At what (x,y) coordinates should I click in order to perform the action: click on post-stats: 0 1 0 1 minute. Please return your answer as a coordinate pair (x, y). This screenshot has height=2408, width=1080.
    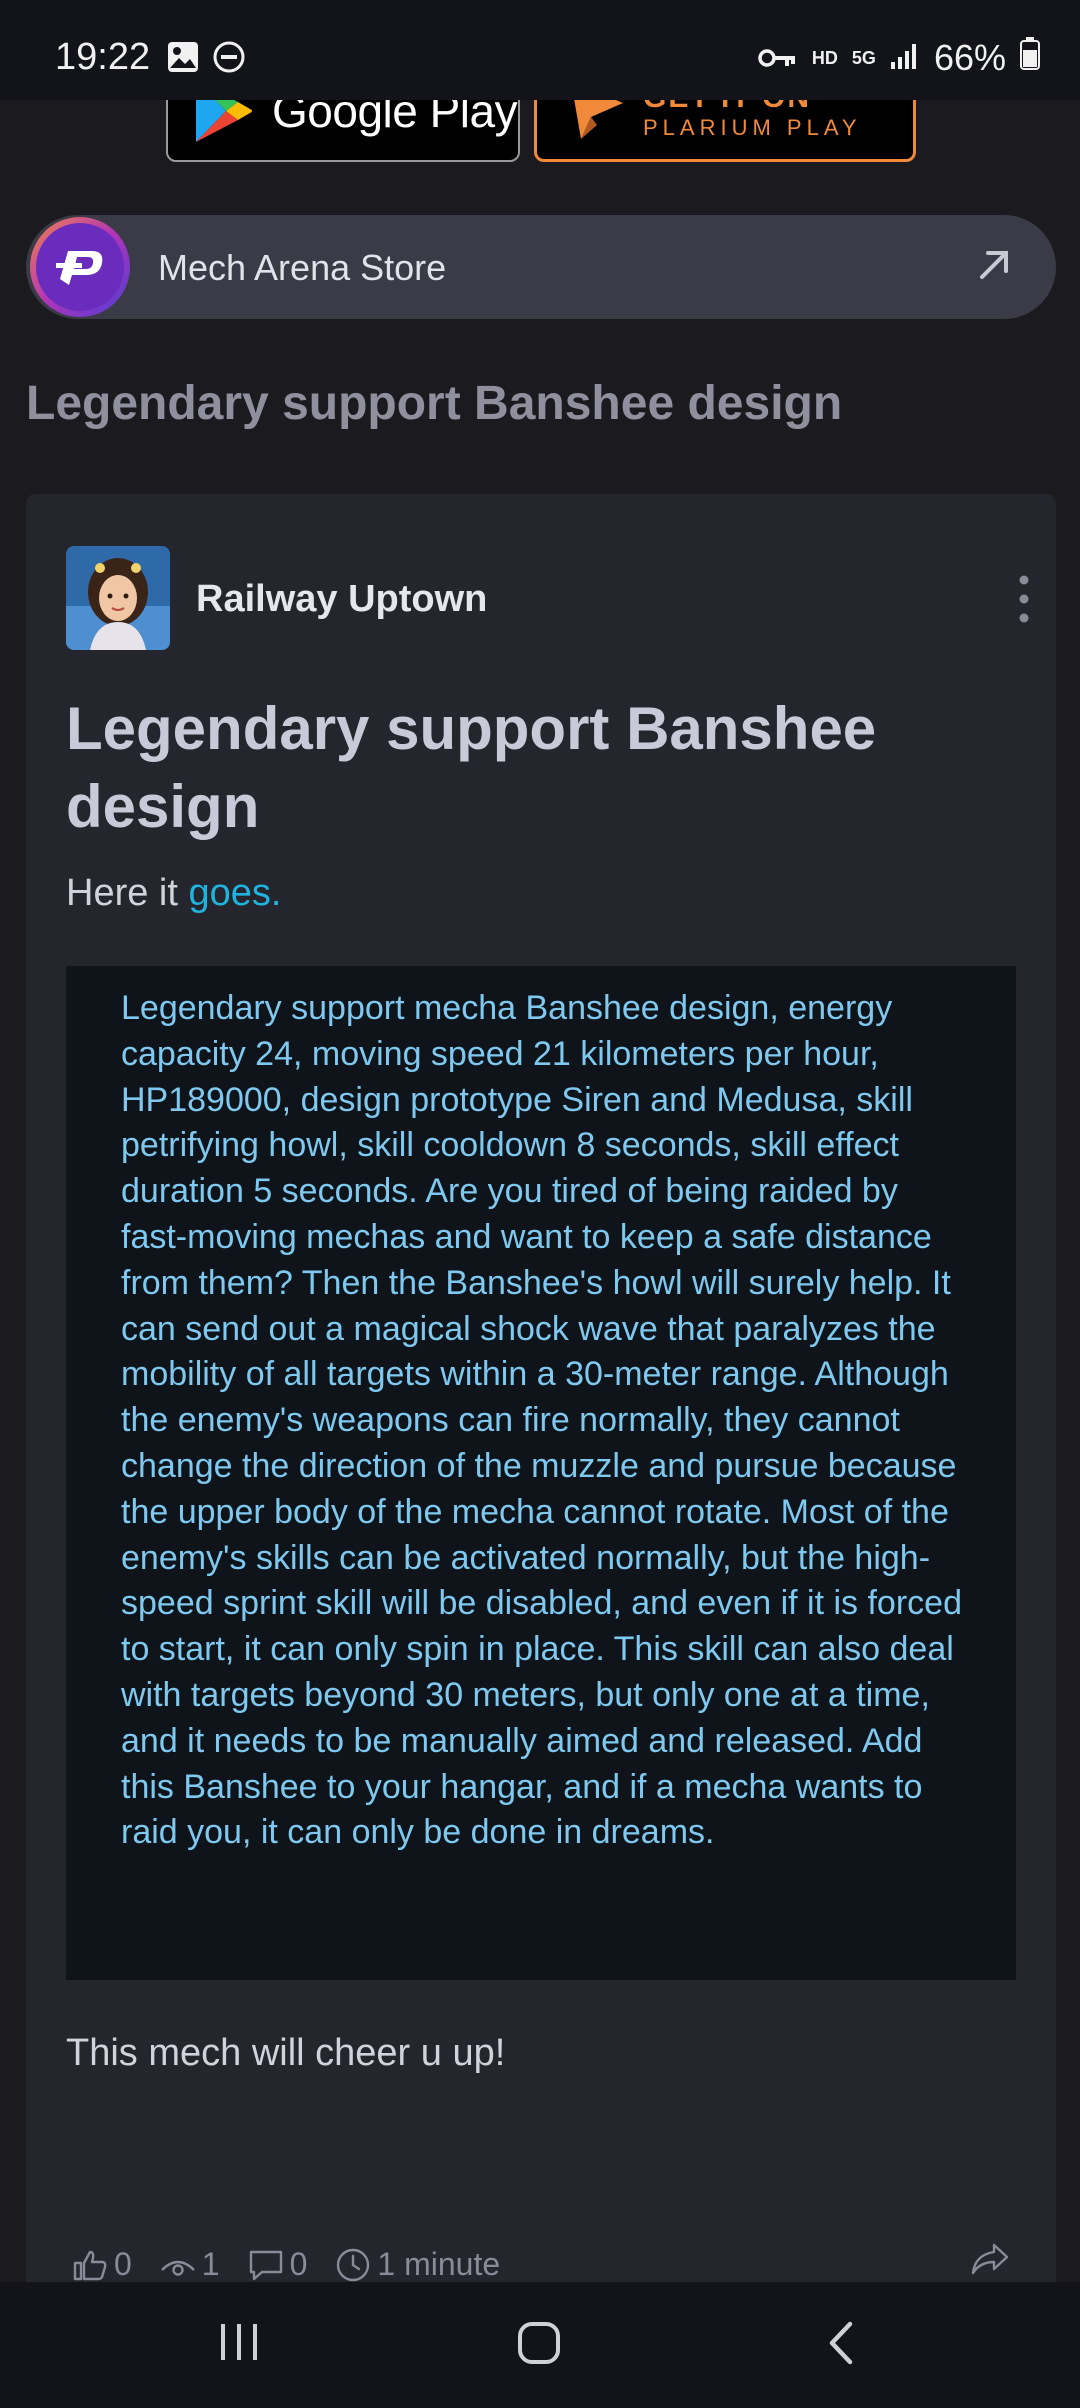
    Looking at the image, I should click on (300, 2264).